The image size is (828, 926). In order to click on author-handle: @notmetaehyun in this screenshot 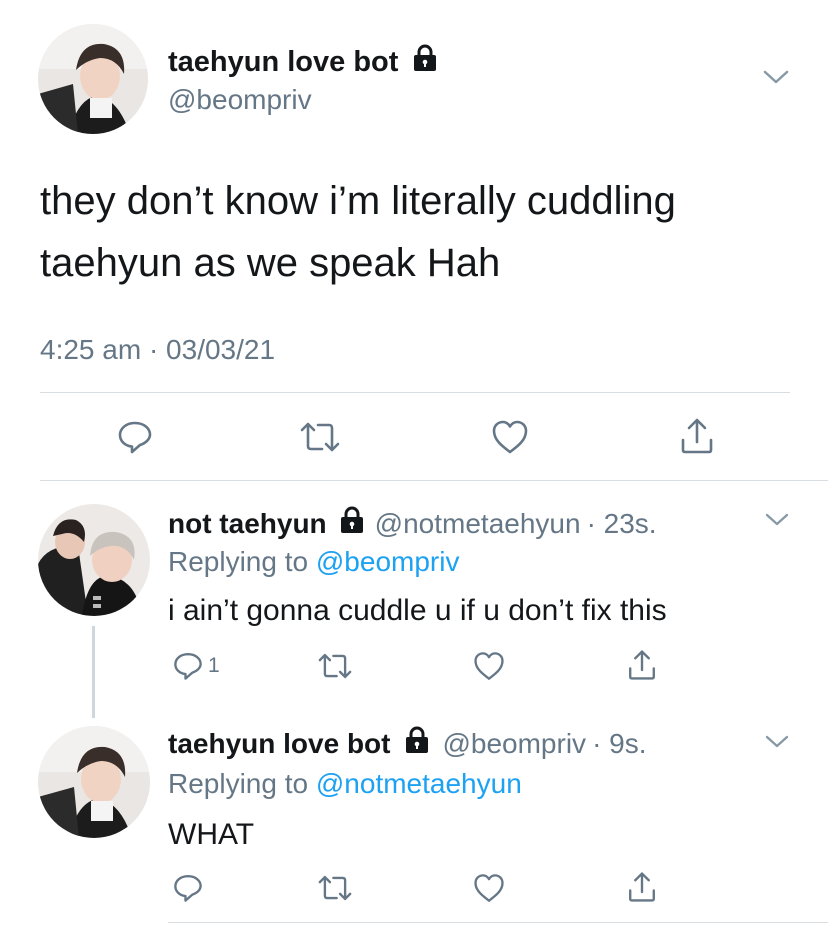, I will do `click(478, 524)`.